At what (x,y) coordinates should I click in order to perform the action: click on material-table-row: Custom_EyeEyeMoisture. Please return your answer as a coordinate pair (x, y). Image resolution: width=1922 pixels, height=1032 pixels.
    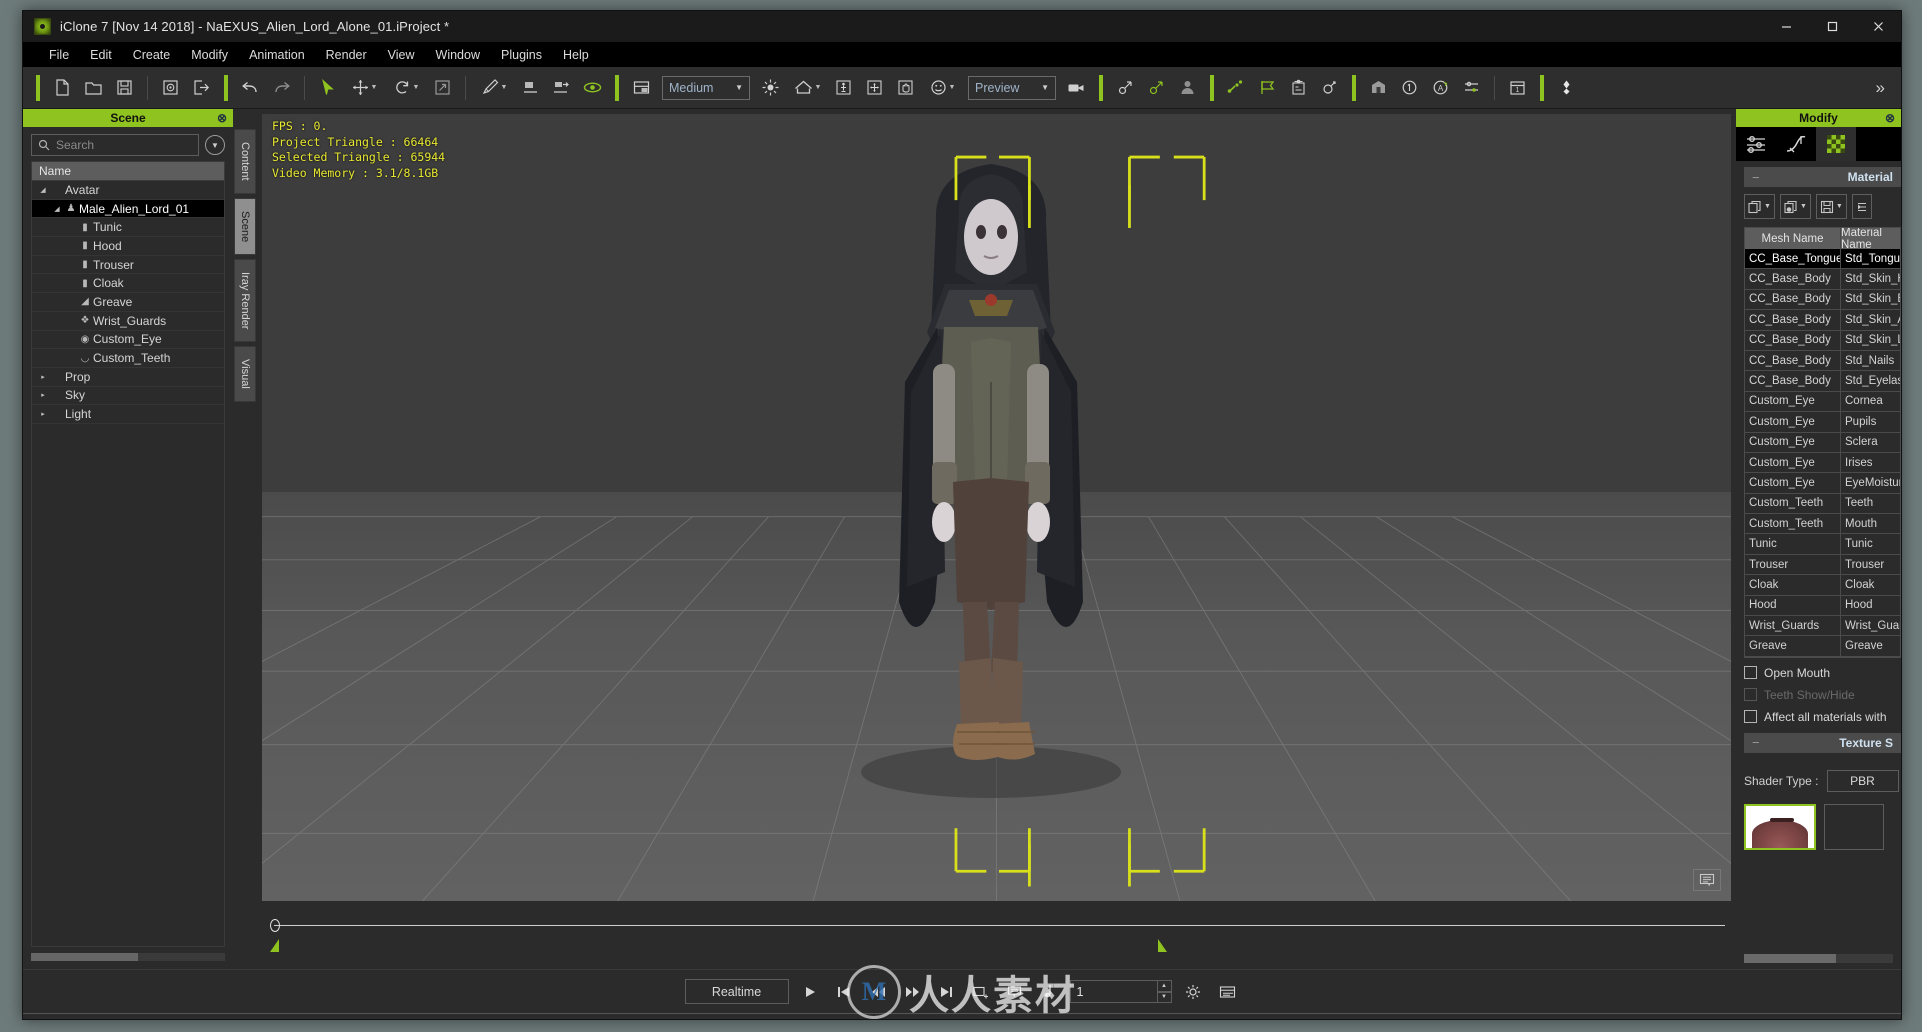
    Looking at the image, I should click on (1822, 483).